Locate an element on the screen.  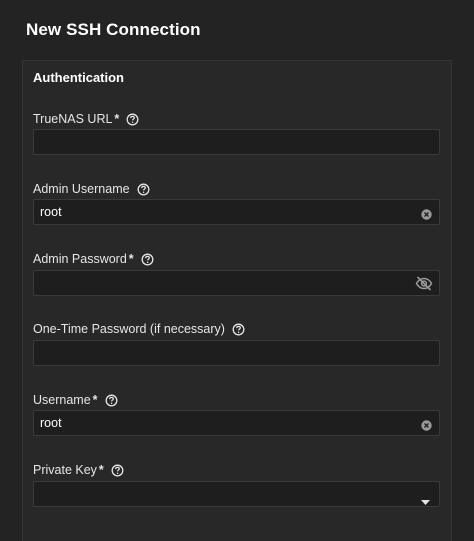
otp-label: One-Time Password (if necessary) is located at coordinates (139, 329).